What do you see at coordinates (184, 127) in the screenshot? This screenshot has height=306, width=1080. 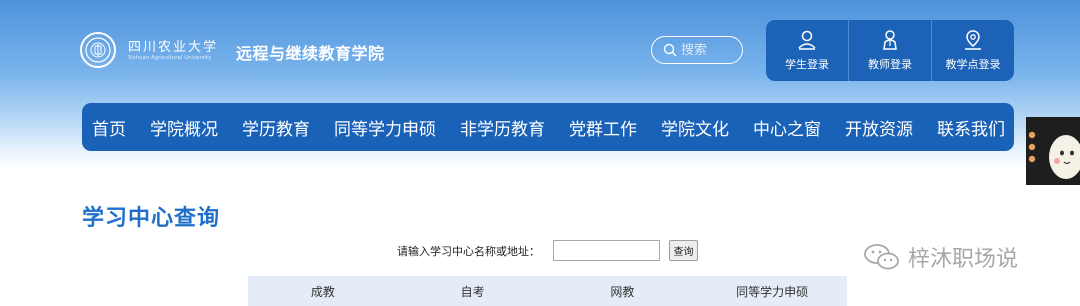 I see `nav-item-about: 学院概况` at bounding box center [184, 127].